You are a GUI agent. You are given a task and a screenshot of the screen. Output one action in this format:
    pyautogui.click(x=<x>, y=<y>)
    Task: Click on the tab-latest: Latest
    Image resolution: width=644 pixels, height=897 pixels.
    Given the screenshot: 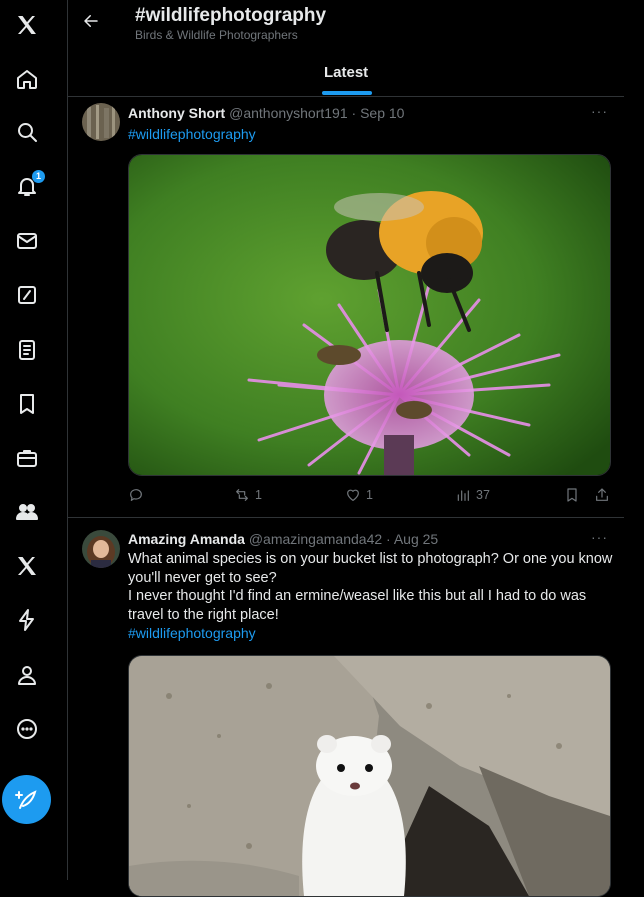 What is the action you would take?
    pyautogui.click(x=346, y=72)
    